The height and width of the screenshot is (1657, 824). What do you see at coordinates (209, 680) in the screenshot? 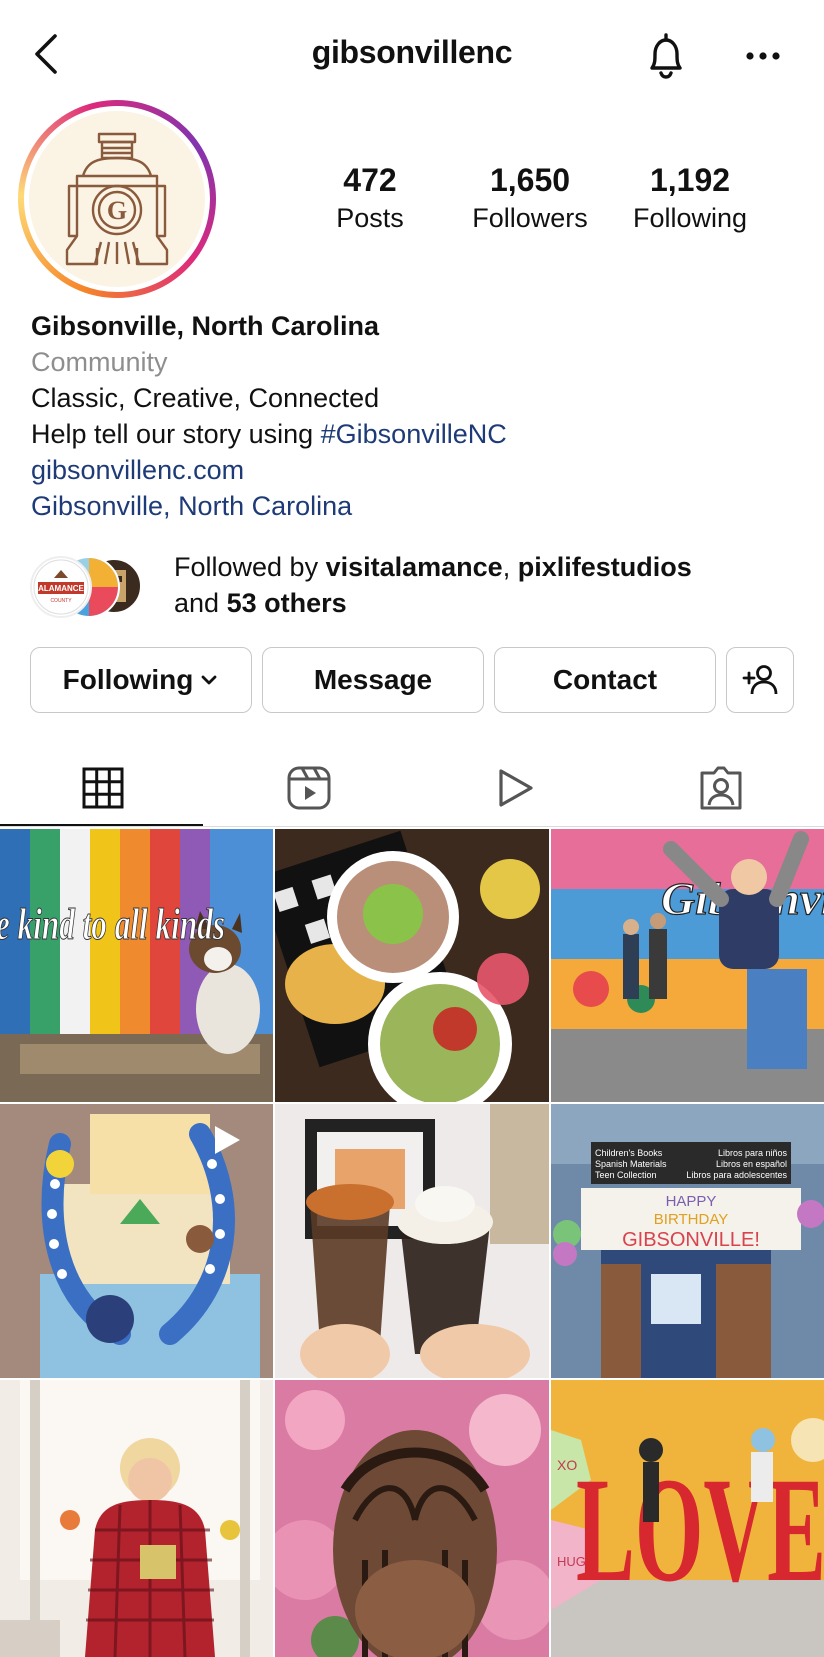
I see `chevron-down-icon` at bounding box center [209, 680].